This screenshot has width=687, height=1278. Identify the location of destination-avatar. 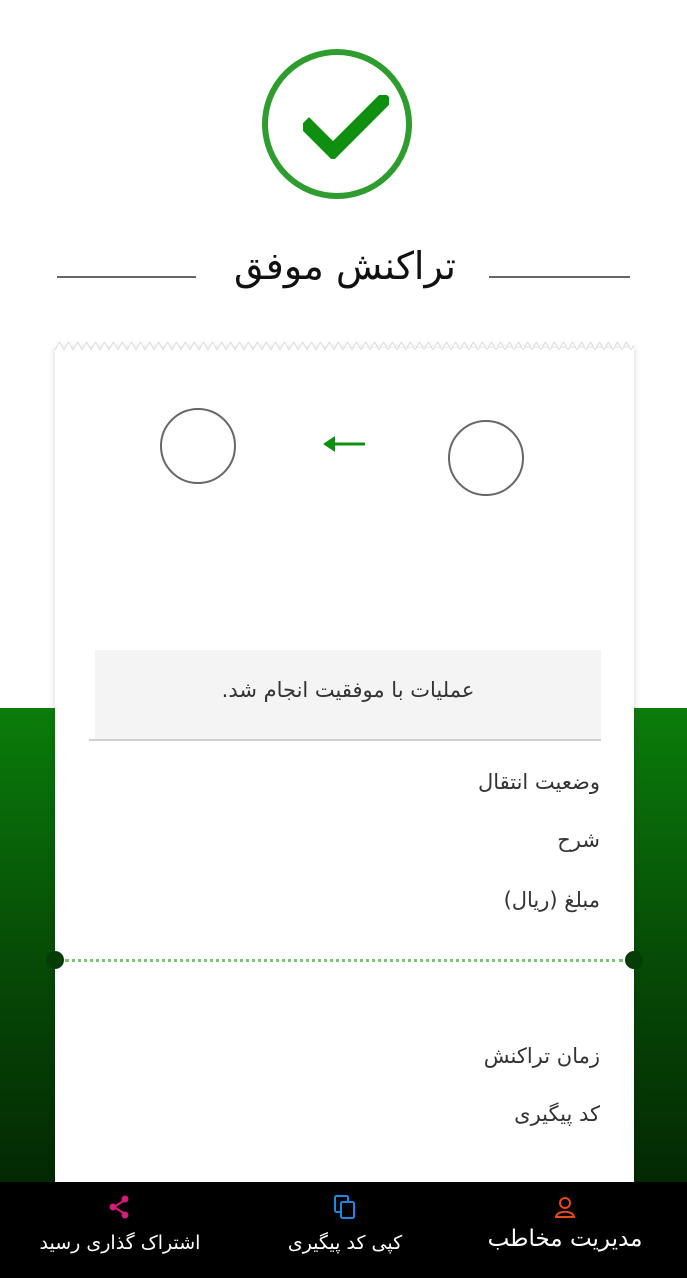
(198, 446).